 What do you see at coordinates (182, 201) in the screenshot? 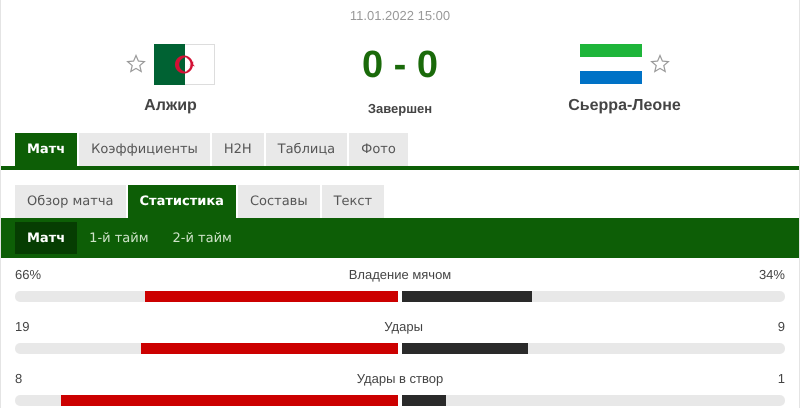
I see `tab: Статистика` at bounding box center [182, 201].